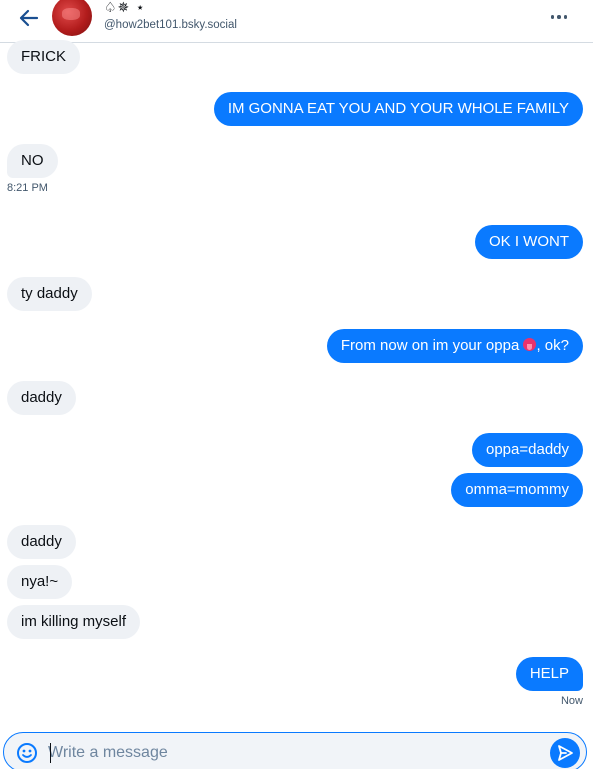 This screenshot has height=769, width=593. I want to click on back-button, so click(29, 18).